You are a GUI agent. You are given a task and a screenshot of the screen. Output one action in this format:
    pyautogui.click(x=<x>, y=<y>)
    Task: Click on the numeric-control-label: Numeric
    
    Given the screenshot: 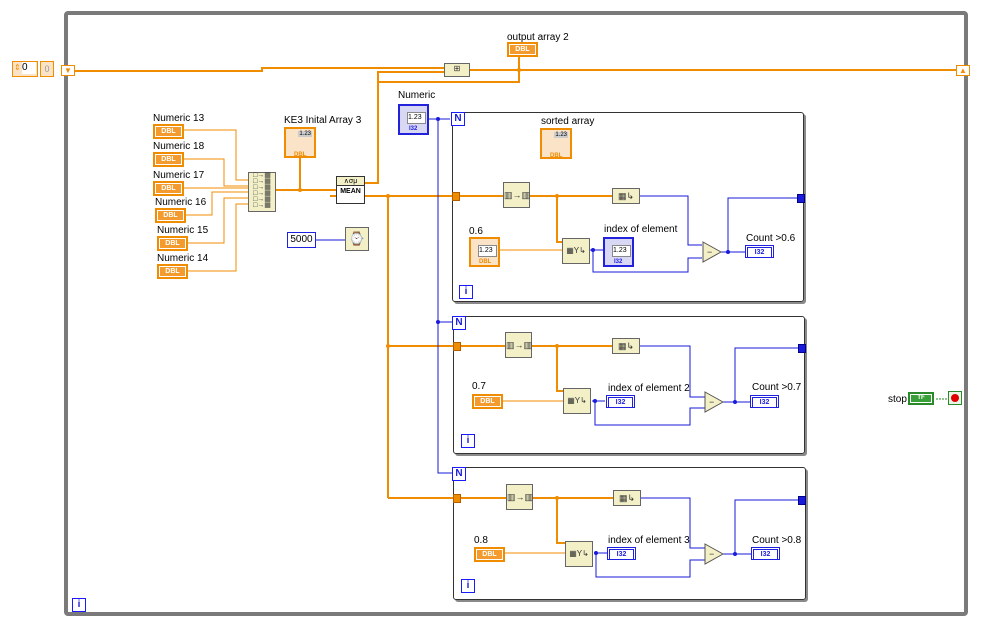 What is the action you would take?
    pyautogui.click(x=417, y=95)
    